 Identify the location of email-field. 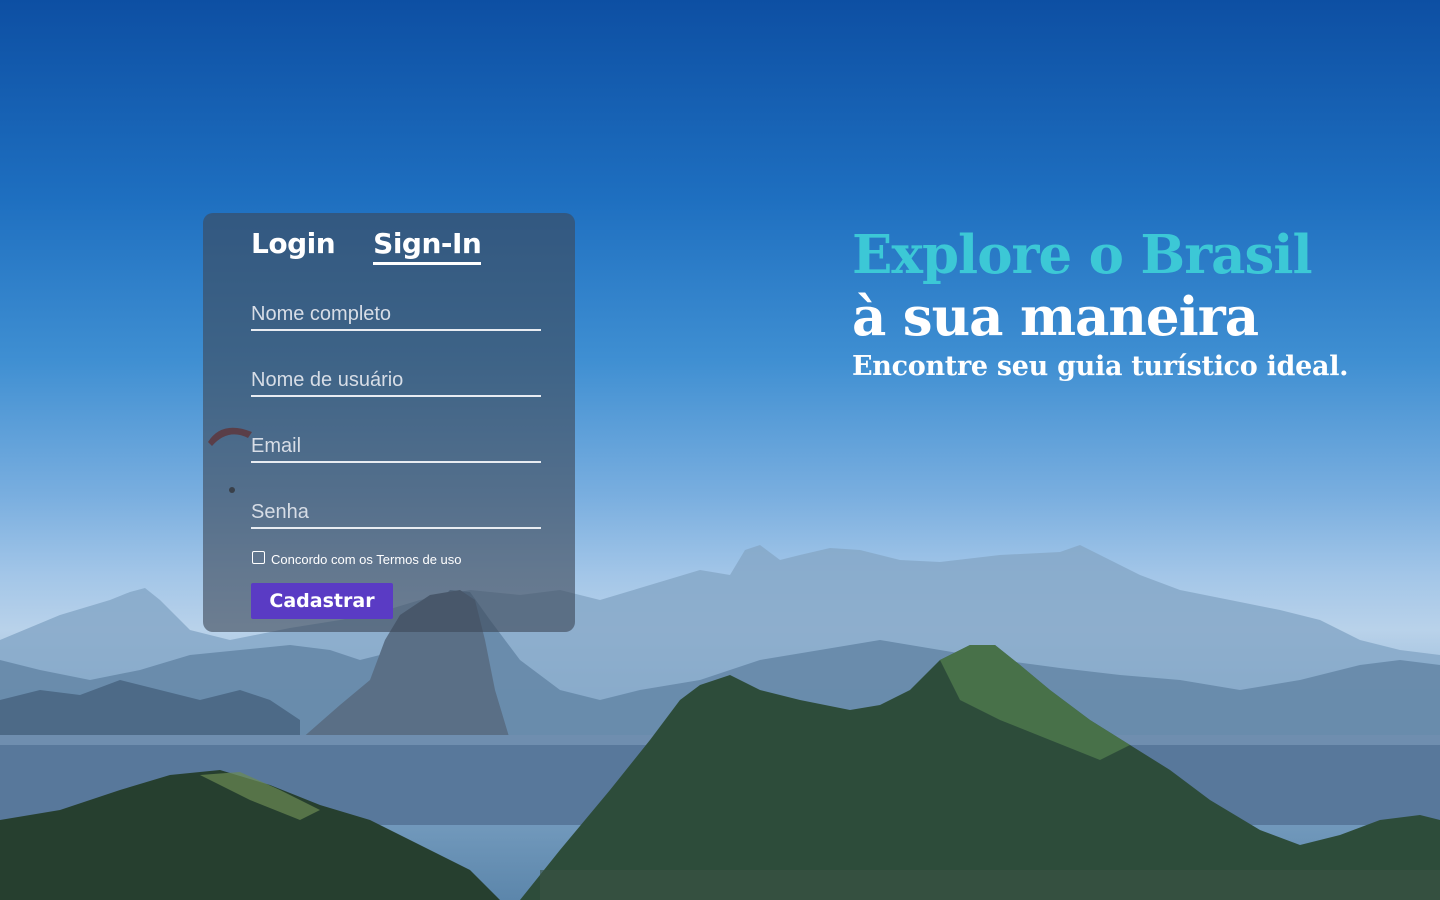
(396, 447).